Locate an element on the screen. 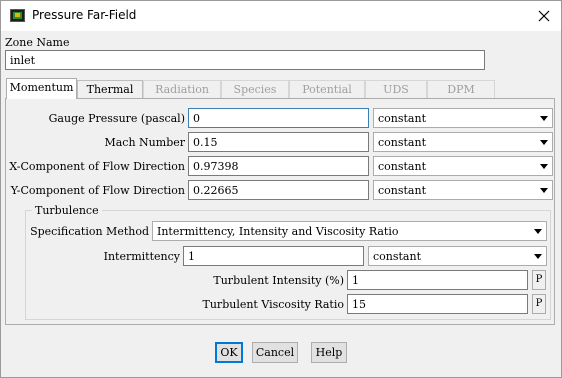 This screenshot has width=562, height=378. close-button is located at coordinates (544, 16).